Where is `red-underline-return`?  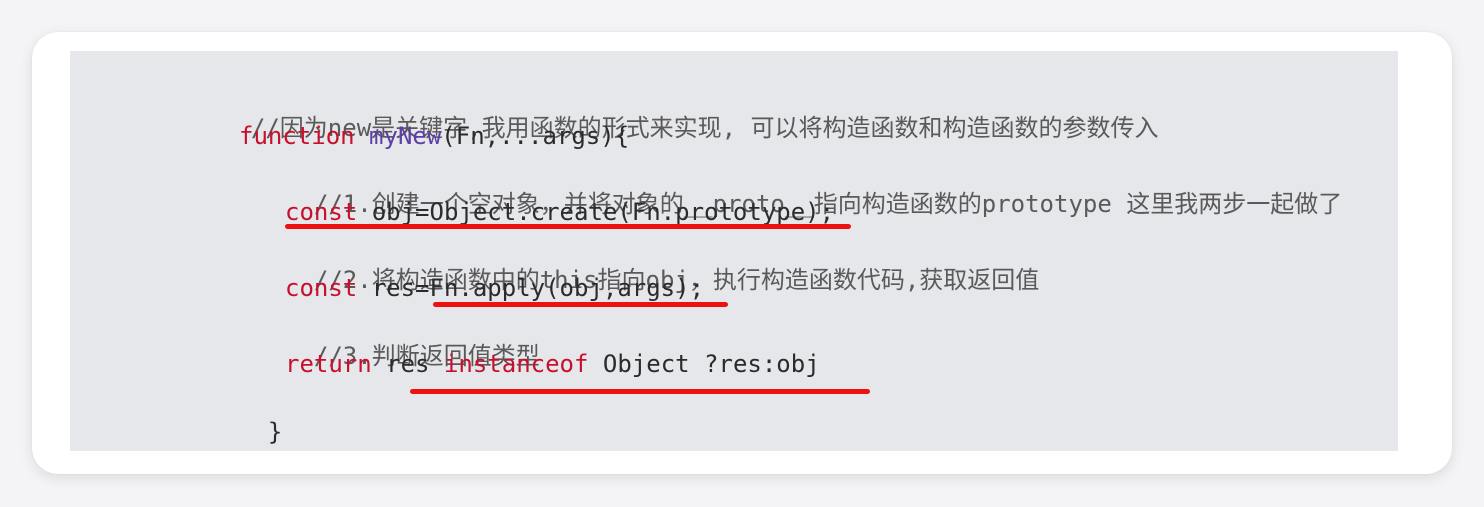
red-underline-return is located at coordinates (640, 391).